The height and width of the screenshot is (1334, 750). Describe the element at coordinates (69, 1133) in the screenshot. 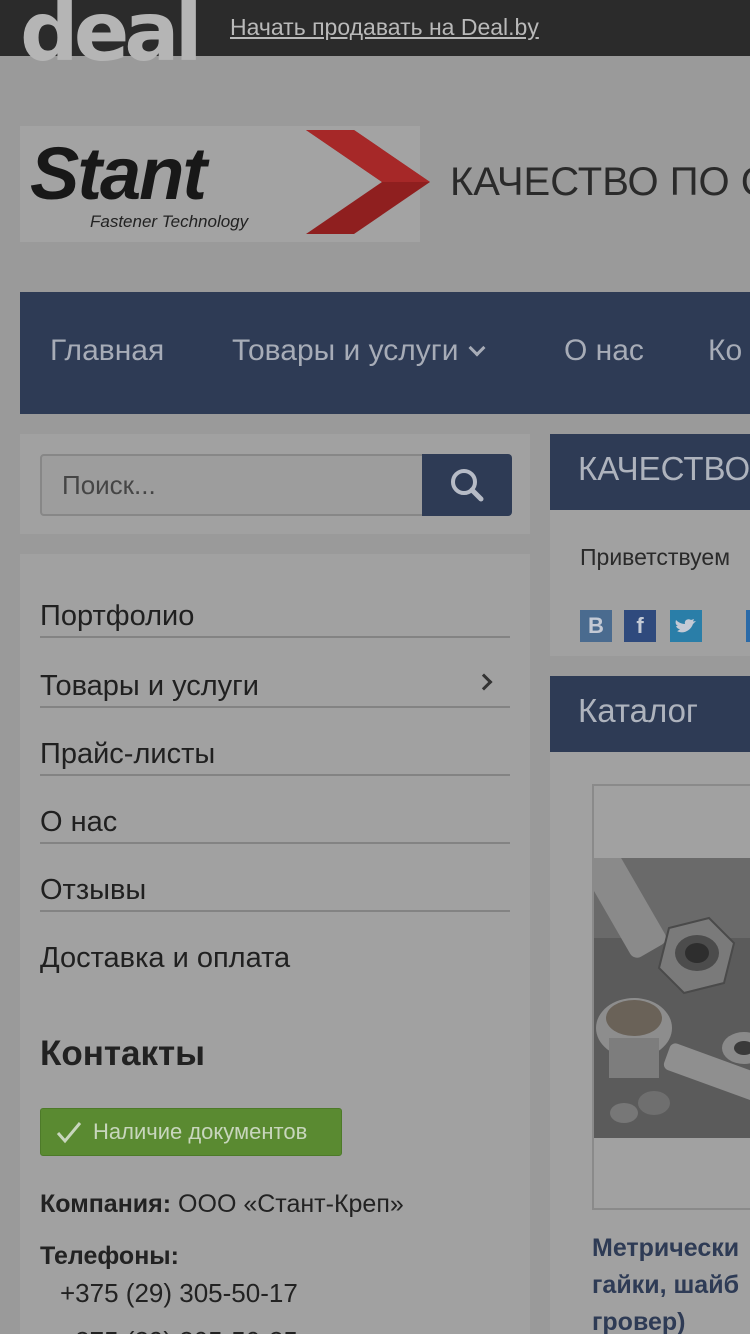

I see `checkmark-icon` at that location.